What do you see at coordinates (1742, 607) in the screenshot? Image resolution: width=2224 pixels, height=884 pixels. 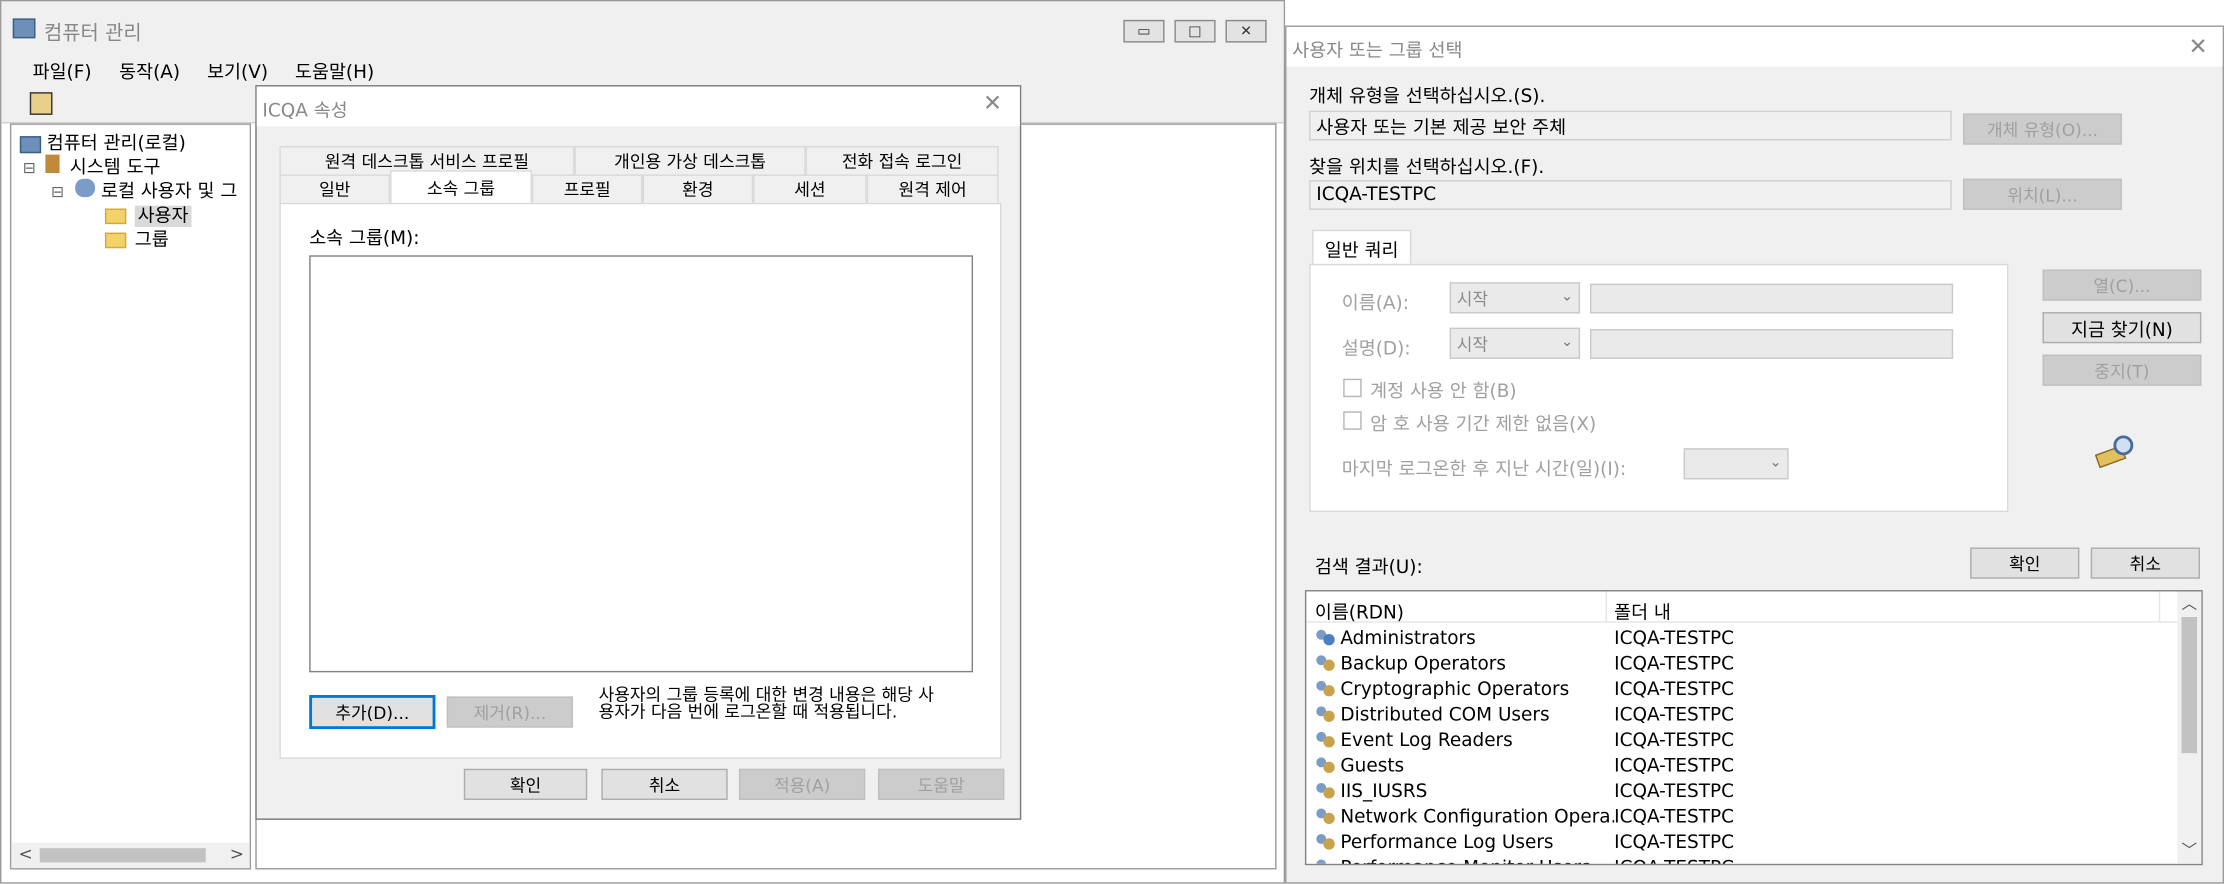 I see `results-header: 이름(RDN) 폴더 내` at bounding box center [1742, 607].